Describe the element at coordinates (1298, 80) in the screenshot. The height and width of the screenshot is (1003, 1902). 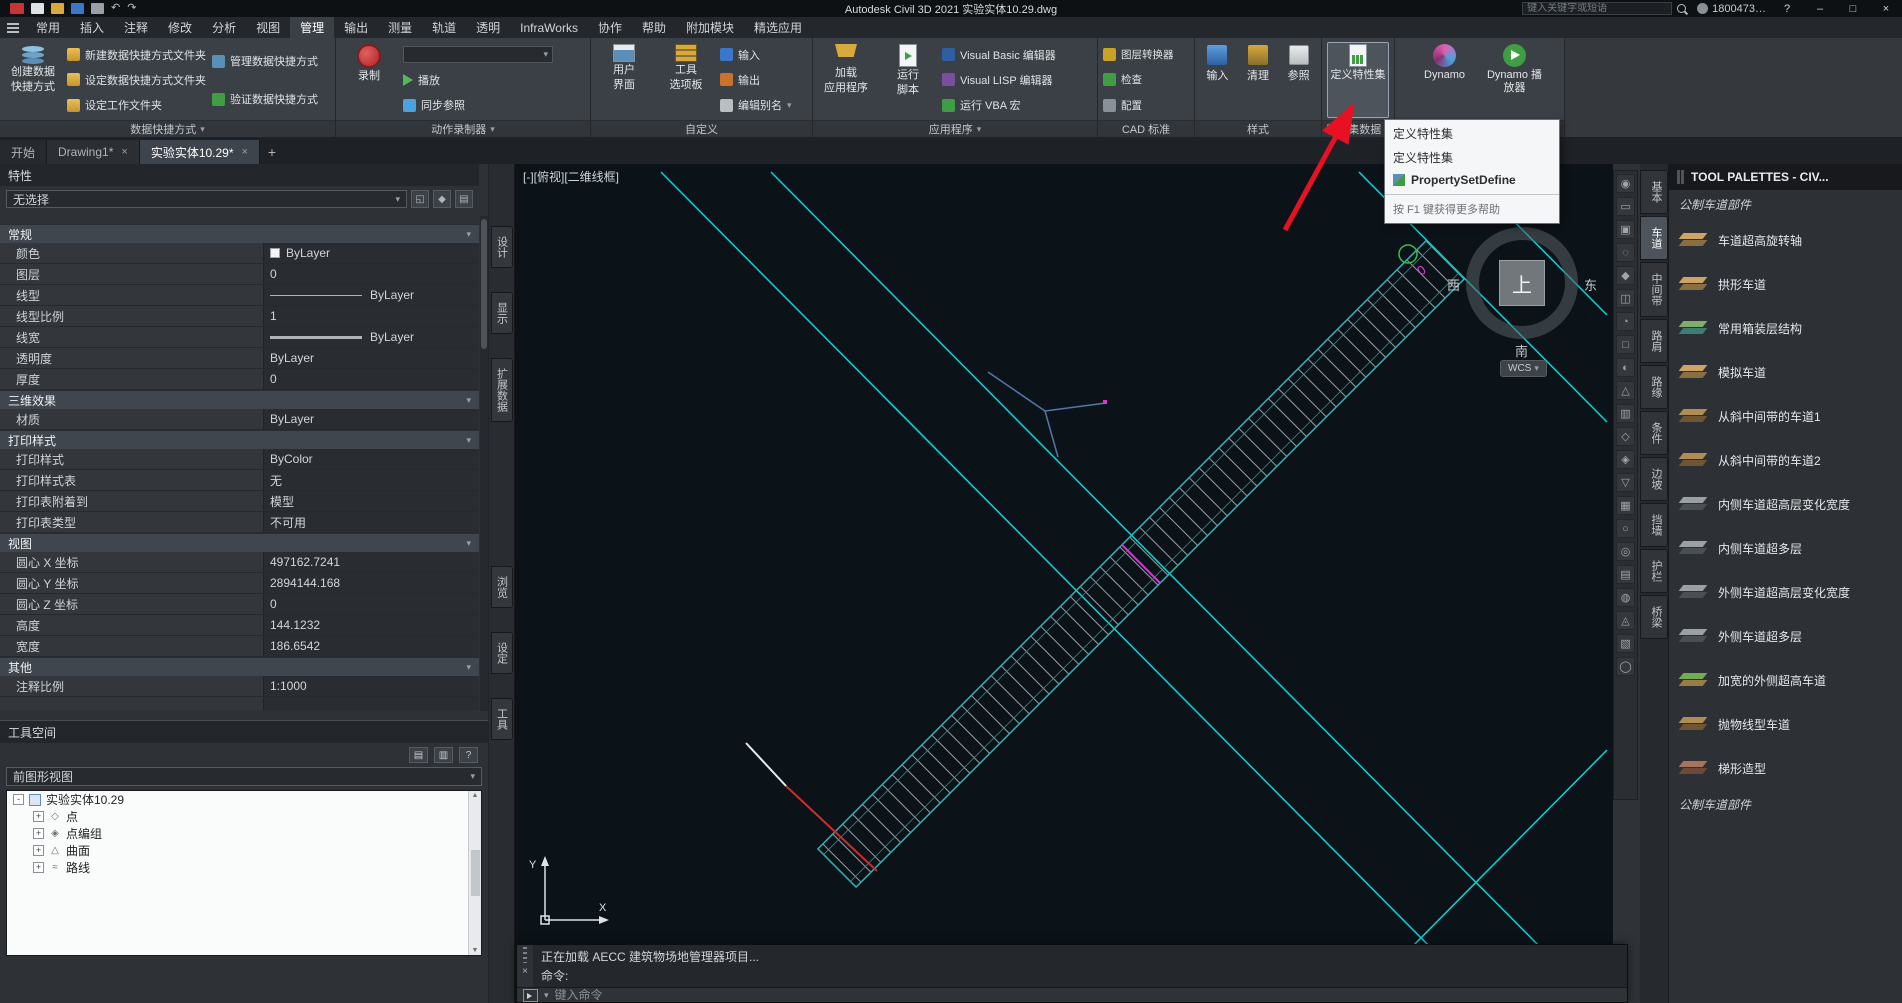
I see `reference-styles-button: 参照` at that location.